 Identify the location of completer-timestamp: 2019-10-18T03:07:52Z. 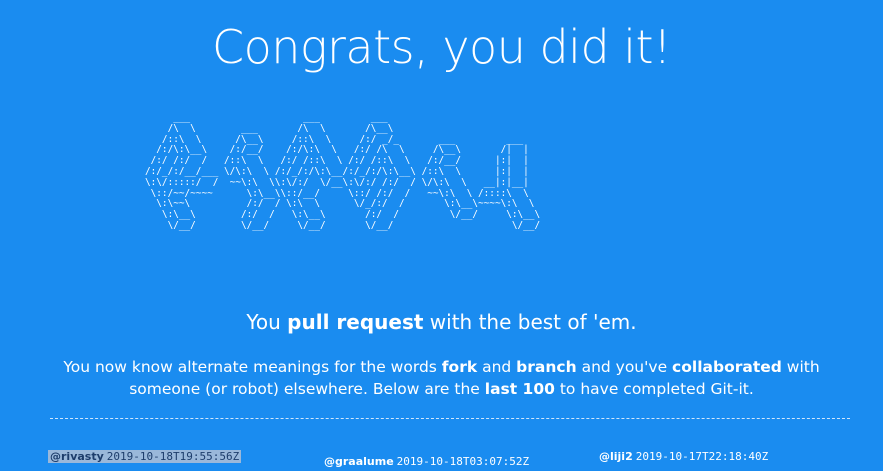
(463, 461).